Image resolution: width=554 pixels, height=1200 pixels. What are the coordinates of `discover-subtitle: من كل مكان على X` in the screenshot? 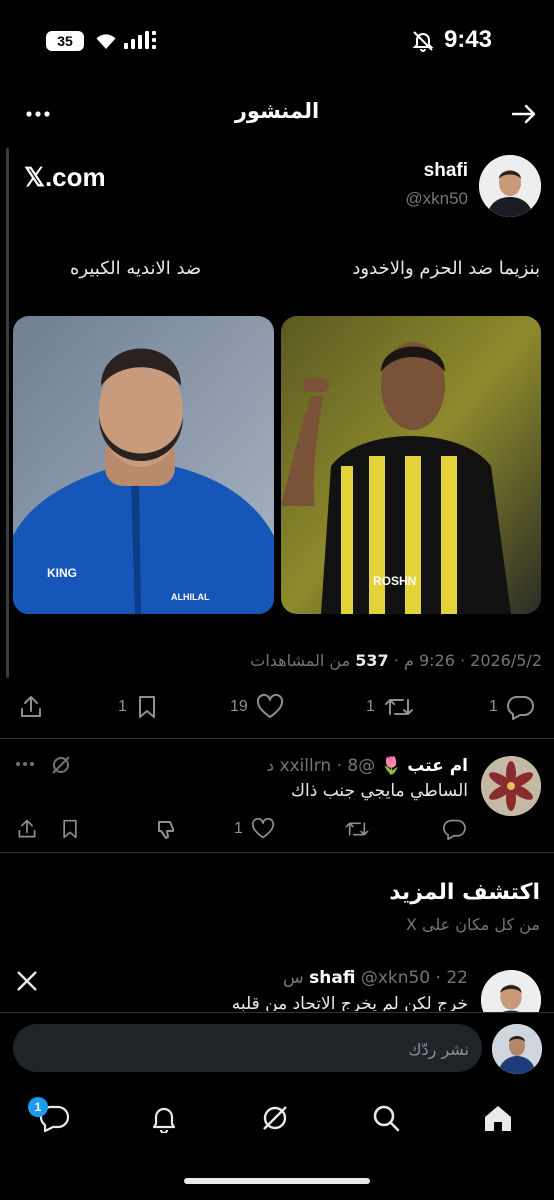 It's located at (472, 924).